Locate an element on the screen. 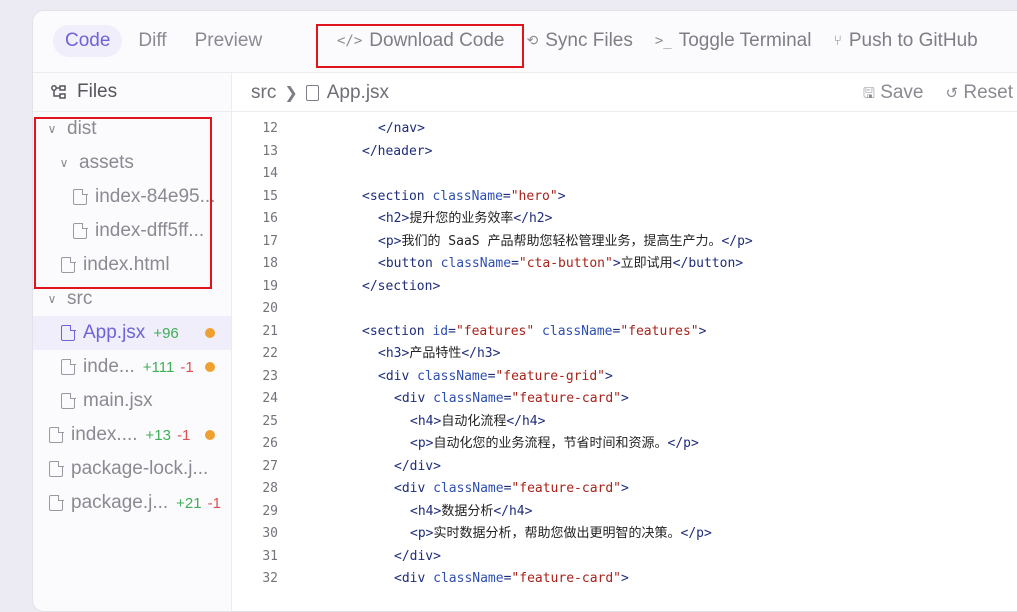 The image size is (1017, 612). tree-item-label: dist is located at coordinates (82, 128).